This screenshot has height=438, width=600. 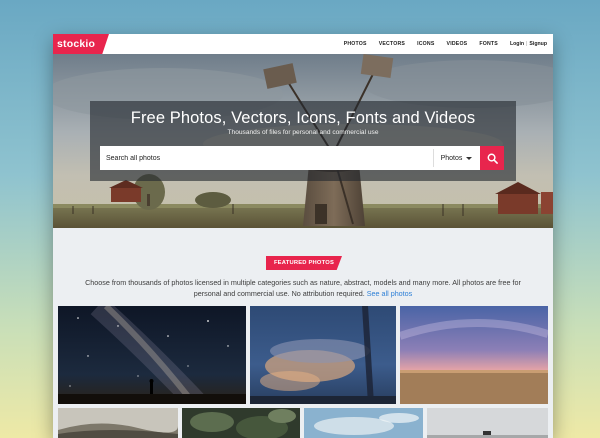 I want to click on auth-links: Login | Signup, so click(x=528, y=44).